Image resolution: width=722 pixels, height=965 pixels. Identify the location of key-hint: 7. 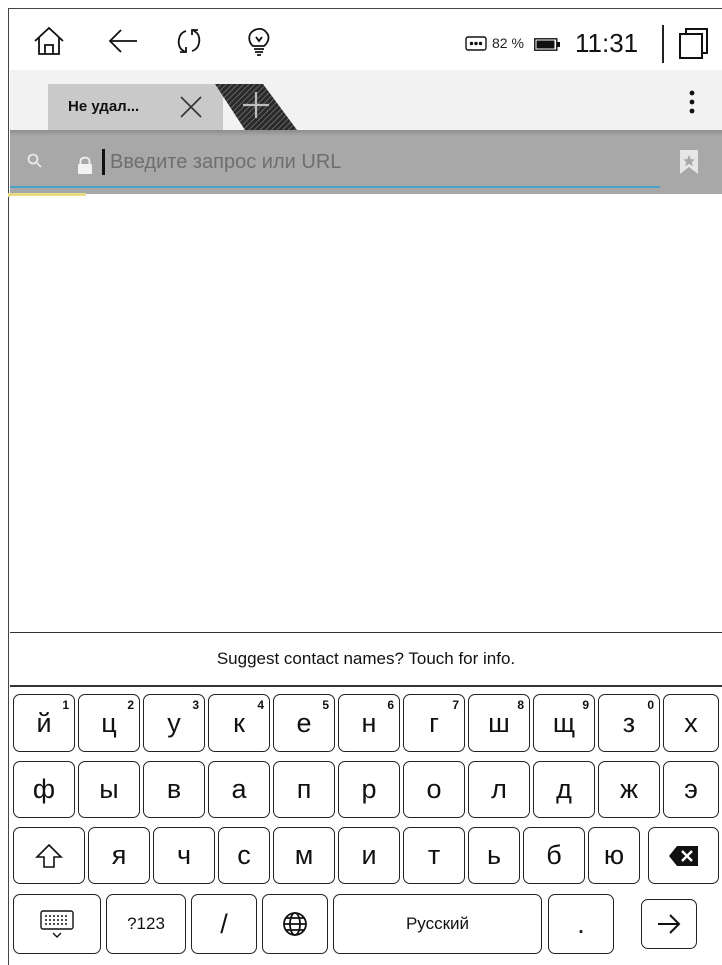
(455, 705).